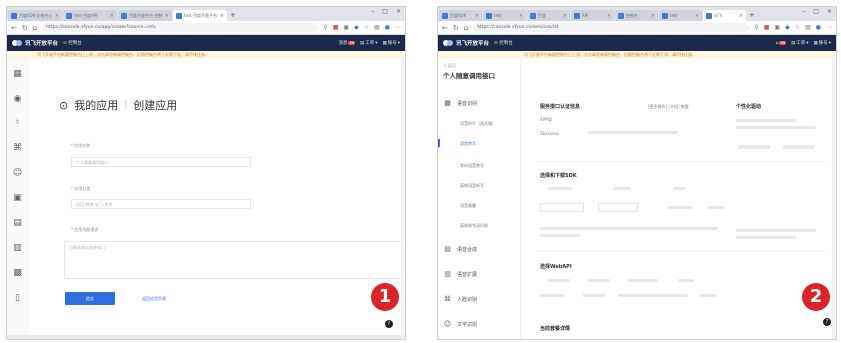 This screenshot has height=343, width=841. Describe the element at coordinates (35, 28) in the screenshot. I see `home-icon: ⌂` at that location.